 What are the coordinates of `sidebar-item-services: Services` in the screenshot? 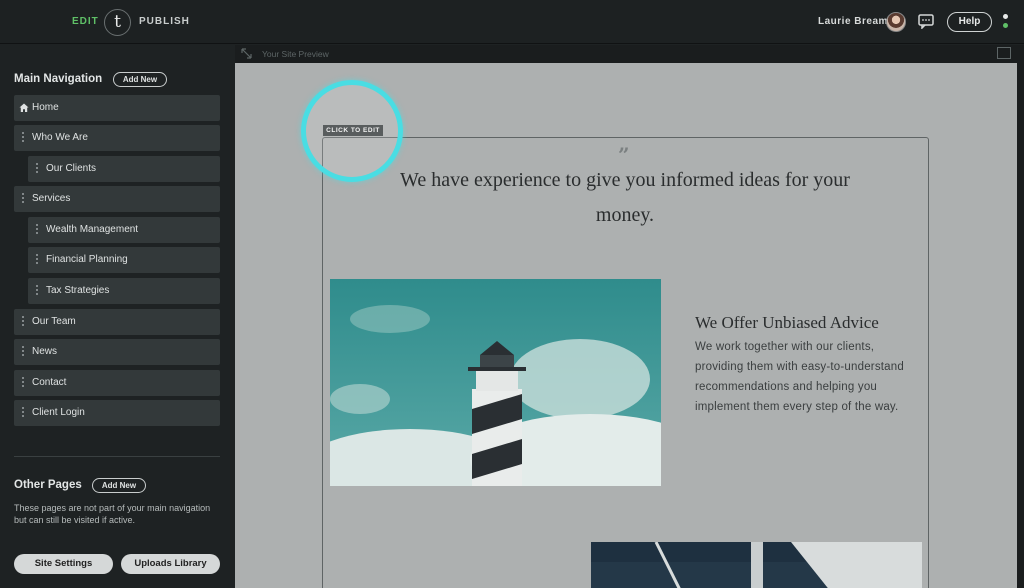 It's located at (117, 199).